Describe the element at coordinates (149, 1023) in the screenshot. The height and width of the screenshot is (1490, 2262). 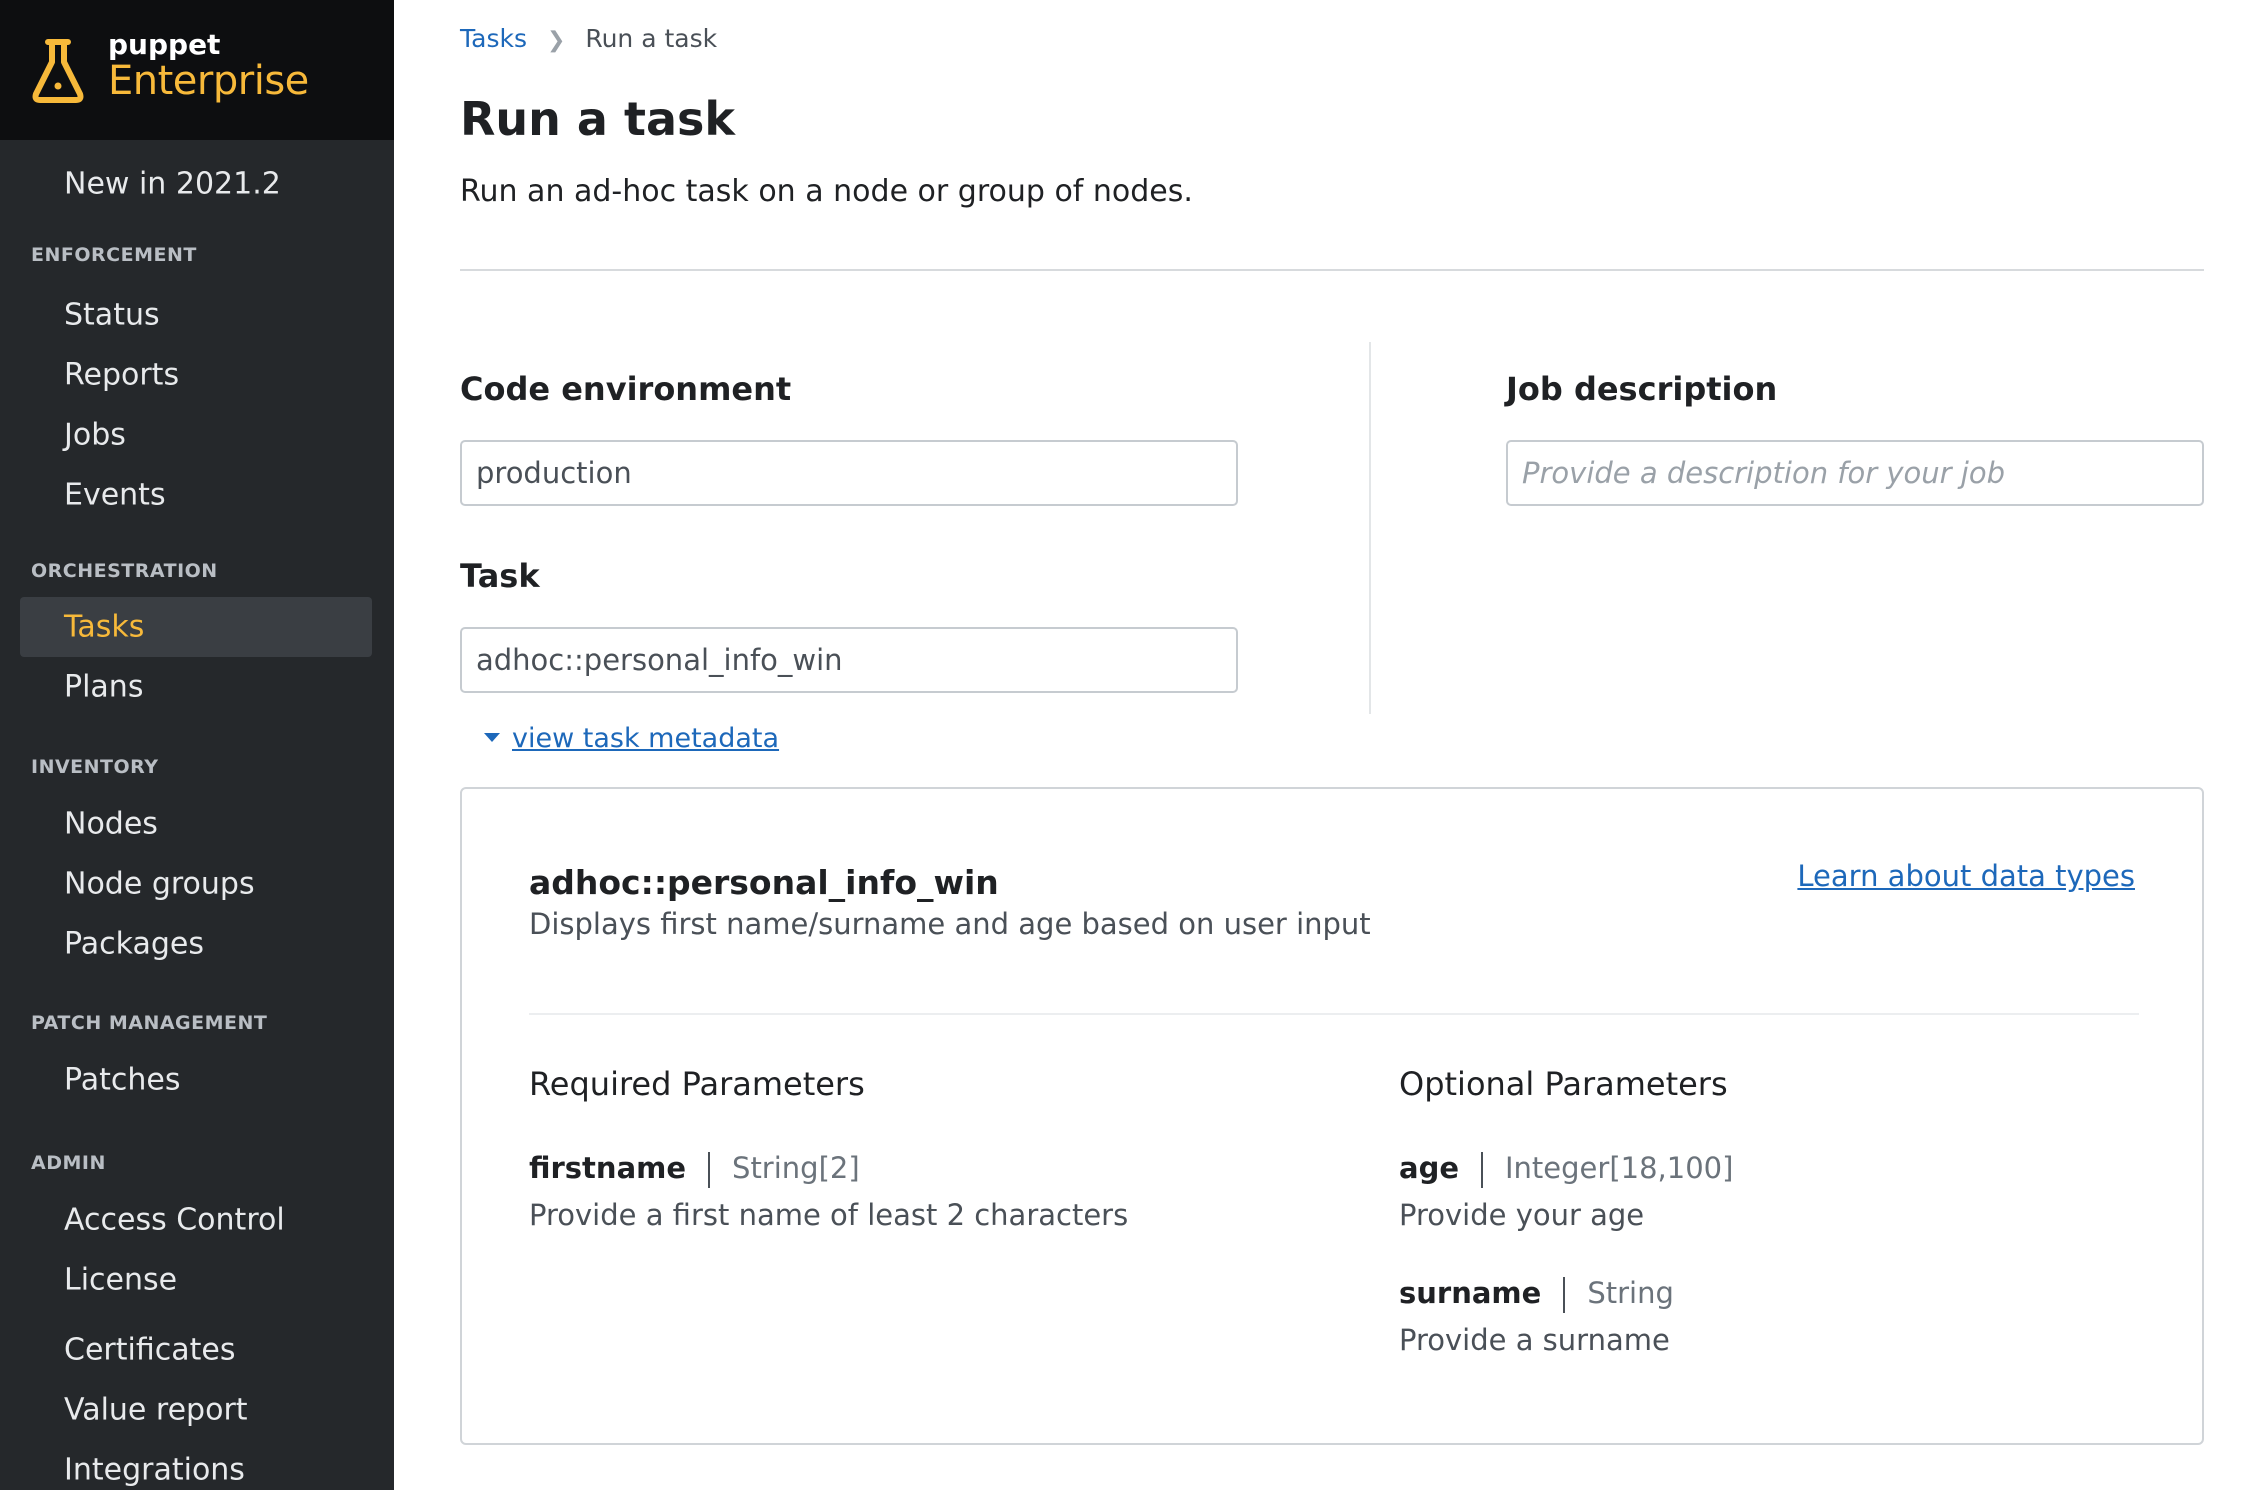
I see `sidebar-section-patch-management: PATCH MANAGEMENT` at that location.